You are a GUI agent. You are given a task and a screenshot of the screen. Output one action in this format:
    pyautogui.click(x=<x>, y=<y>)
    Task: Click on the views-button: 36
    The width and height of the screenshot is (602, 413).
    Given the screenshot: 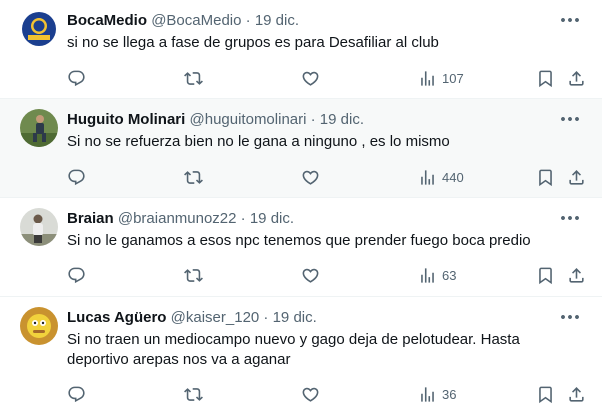 What is the action you would take?
    pyautogui.click(x=437, y=394)
    